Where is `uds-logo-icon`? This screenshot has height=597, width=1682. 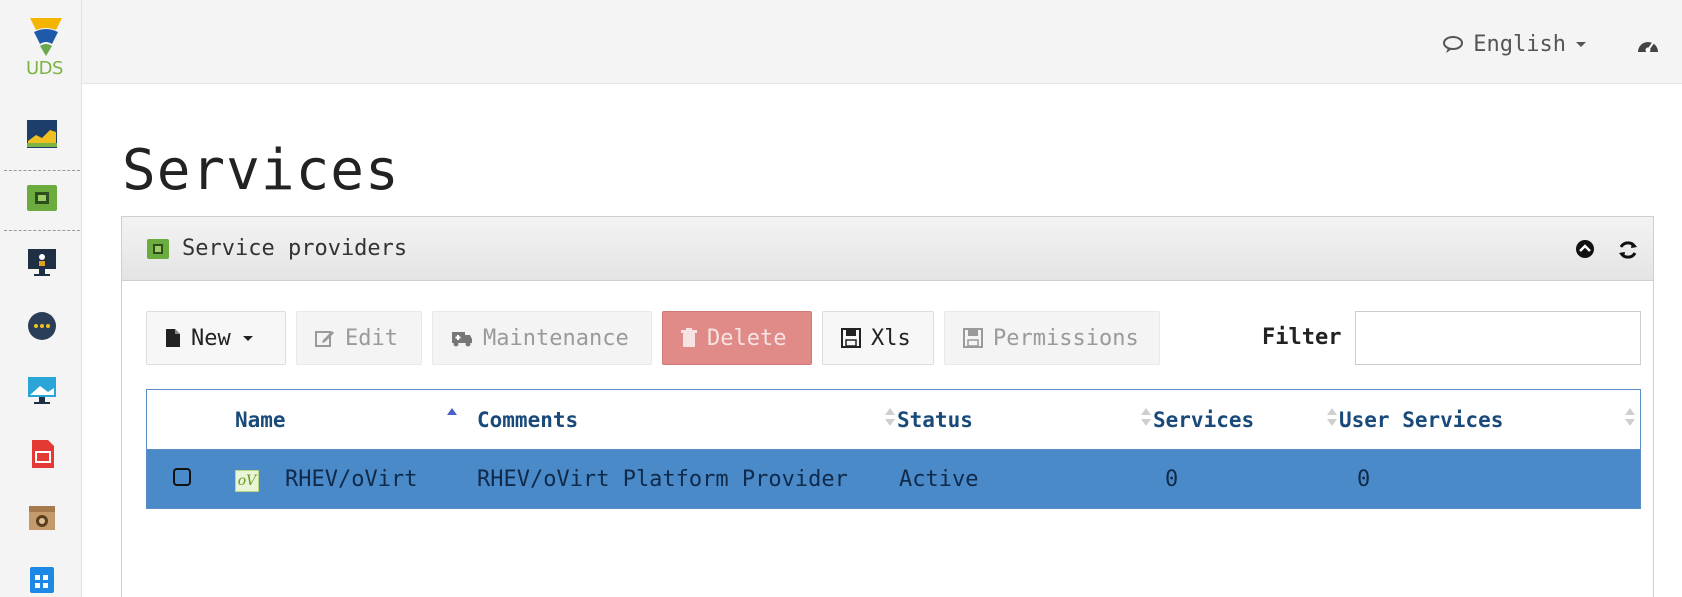 uds-logo-icon is located at coordinates (46, 37).